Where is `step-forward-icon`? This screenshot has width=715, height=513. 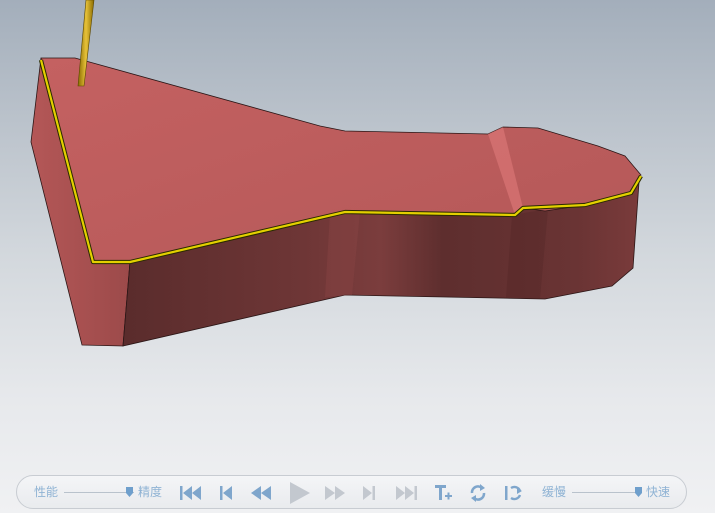
step-forward-icon is located at coordinates (369, 493).